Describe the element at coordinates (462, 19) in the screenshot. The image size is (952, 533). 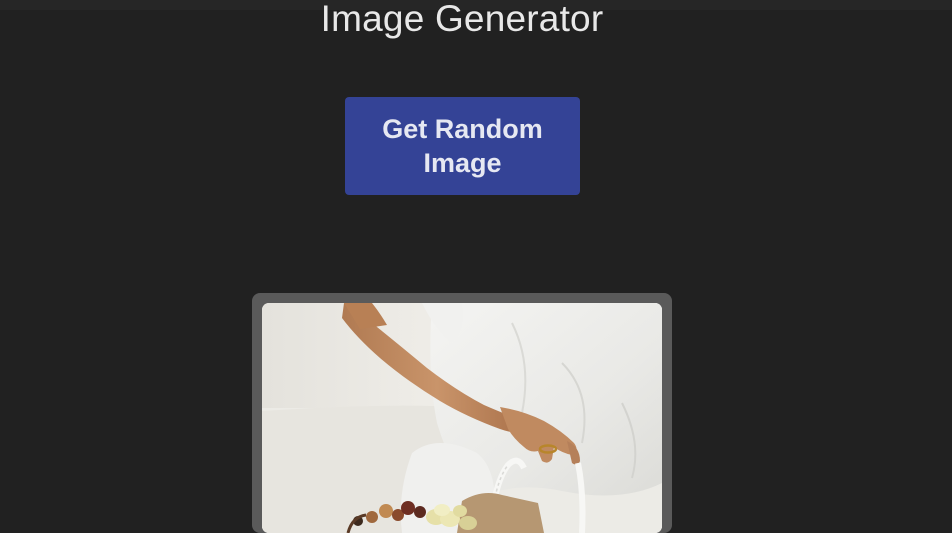
I see `page-title: Image Generator` at that location.